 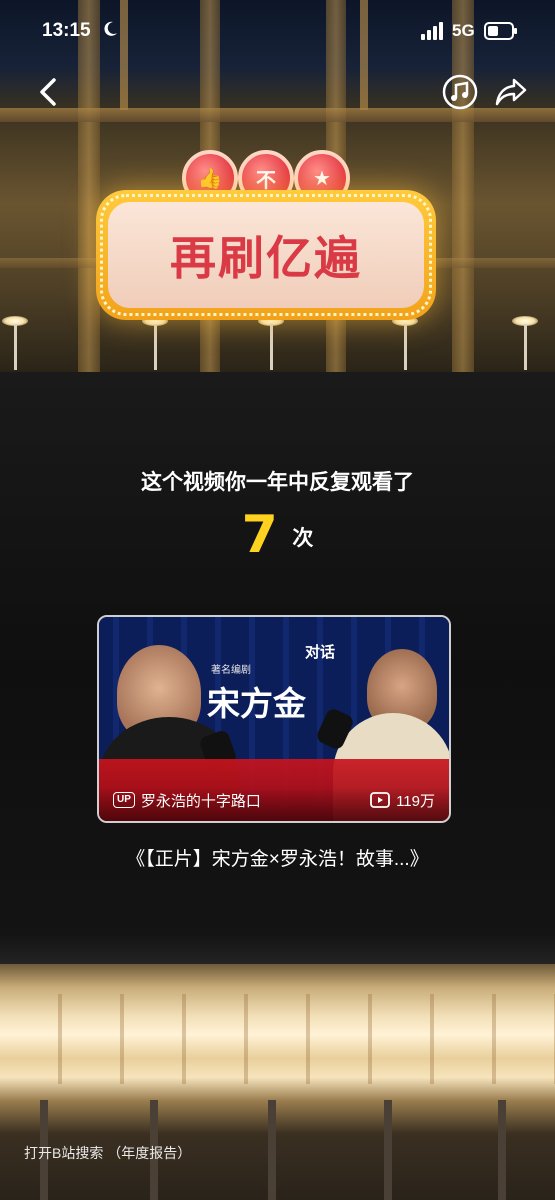 What do you see at coordinates (277, 482) in the screenshot?
I see `report-headline: 这个视频你一年中反复观看了` at bounding box center [277, 482].